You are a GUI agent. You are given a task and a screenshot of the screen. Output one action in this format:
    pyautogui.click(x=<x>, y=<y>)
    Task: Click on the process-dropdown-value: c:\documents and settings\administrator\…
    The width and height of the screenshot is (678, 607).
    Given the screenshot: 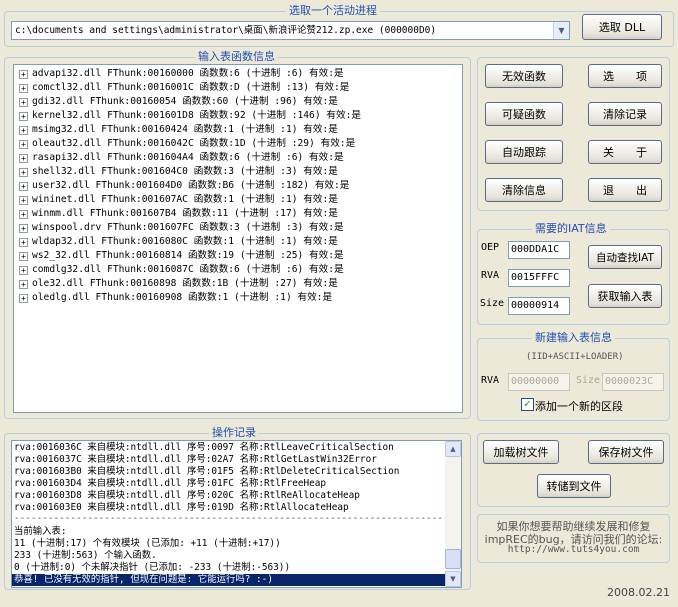 What is the action you would take?
    pyautogui.click(x=226, y=30)
    